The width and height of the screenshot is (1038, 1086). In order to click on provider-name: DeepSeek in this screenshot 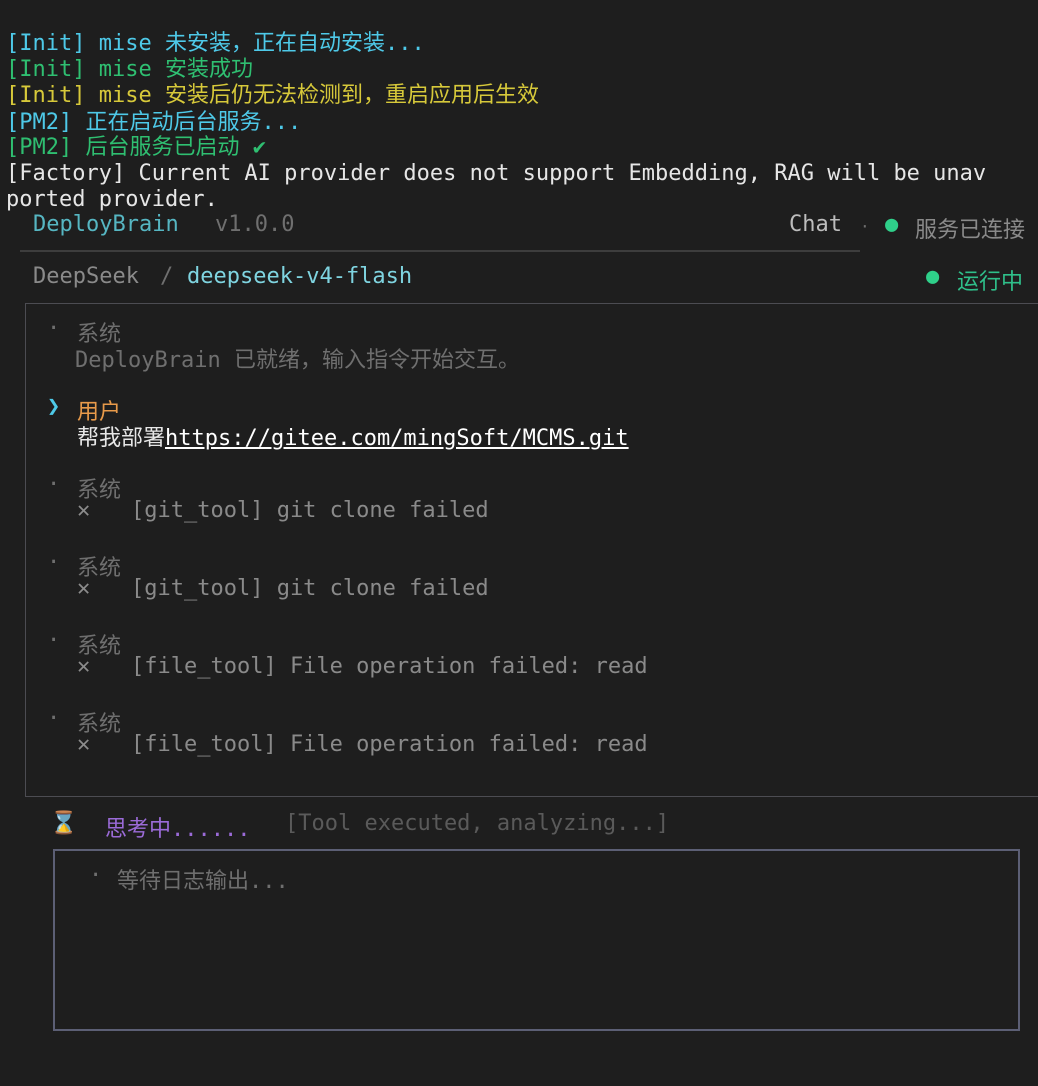, I will do `click(86, 276)`.